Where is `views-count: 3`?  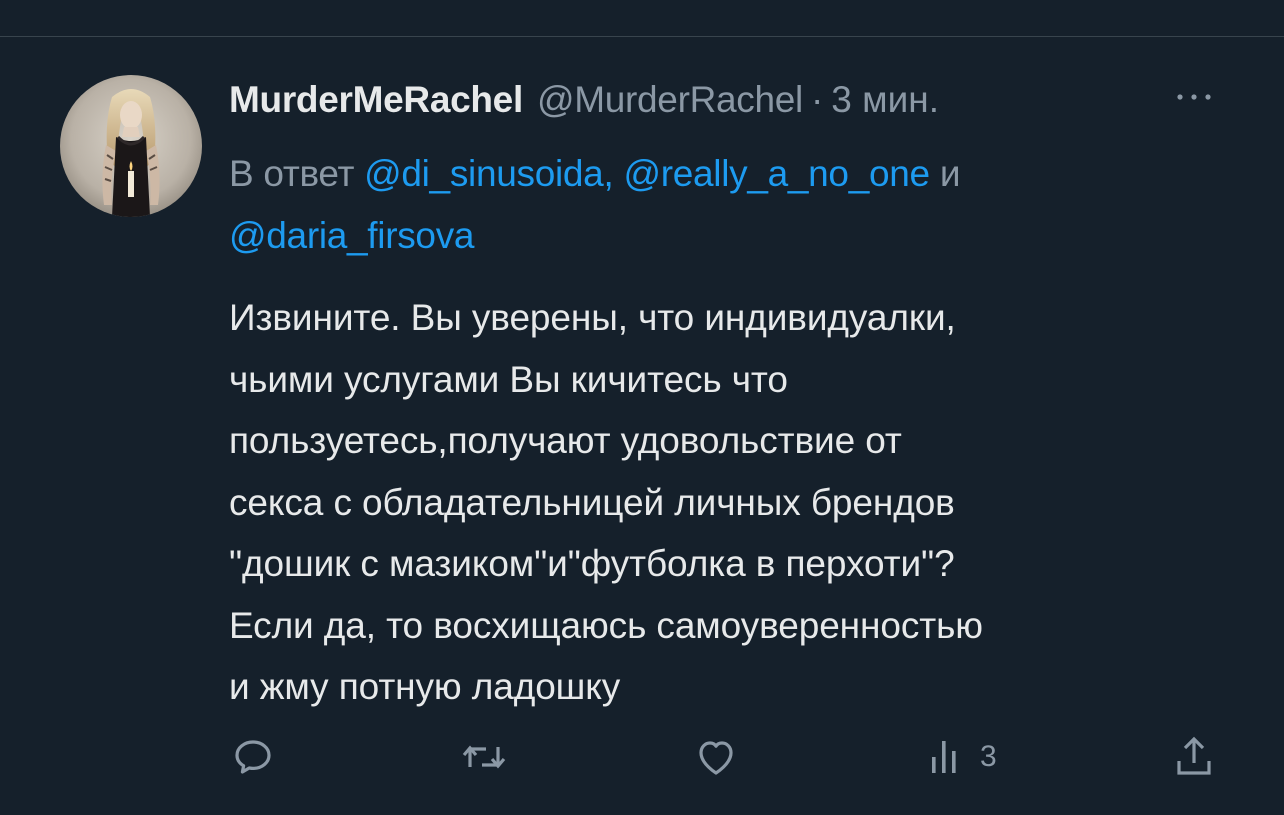
views-count: 3 is located at coordinates (988, 756).